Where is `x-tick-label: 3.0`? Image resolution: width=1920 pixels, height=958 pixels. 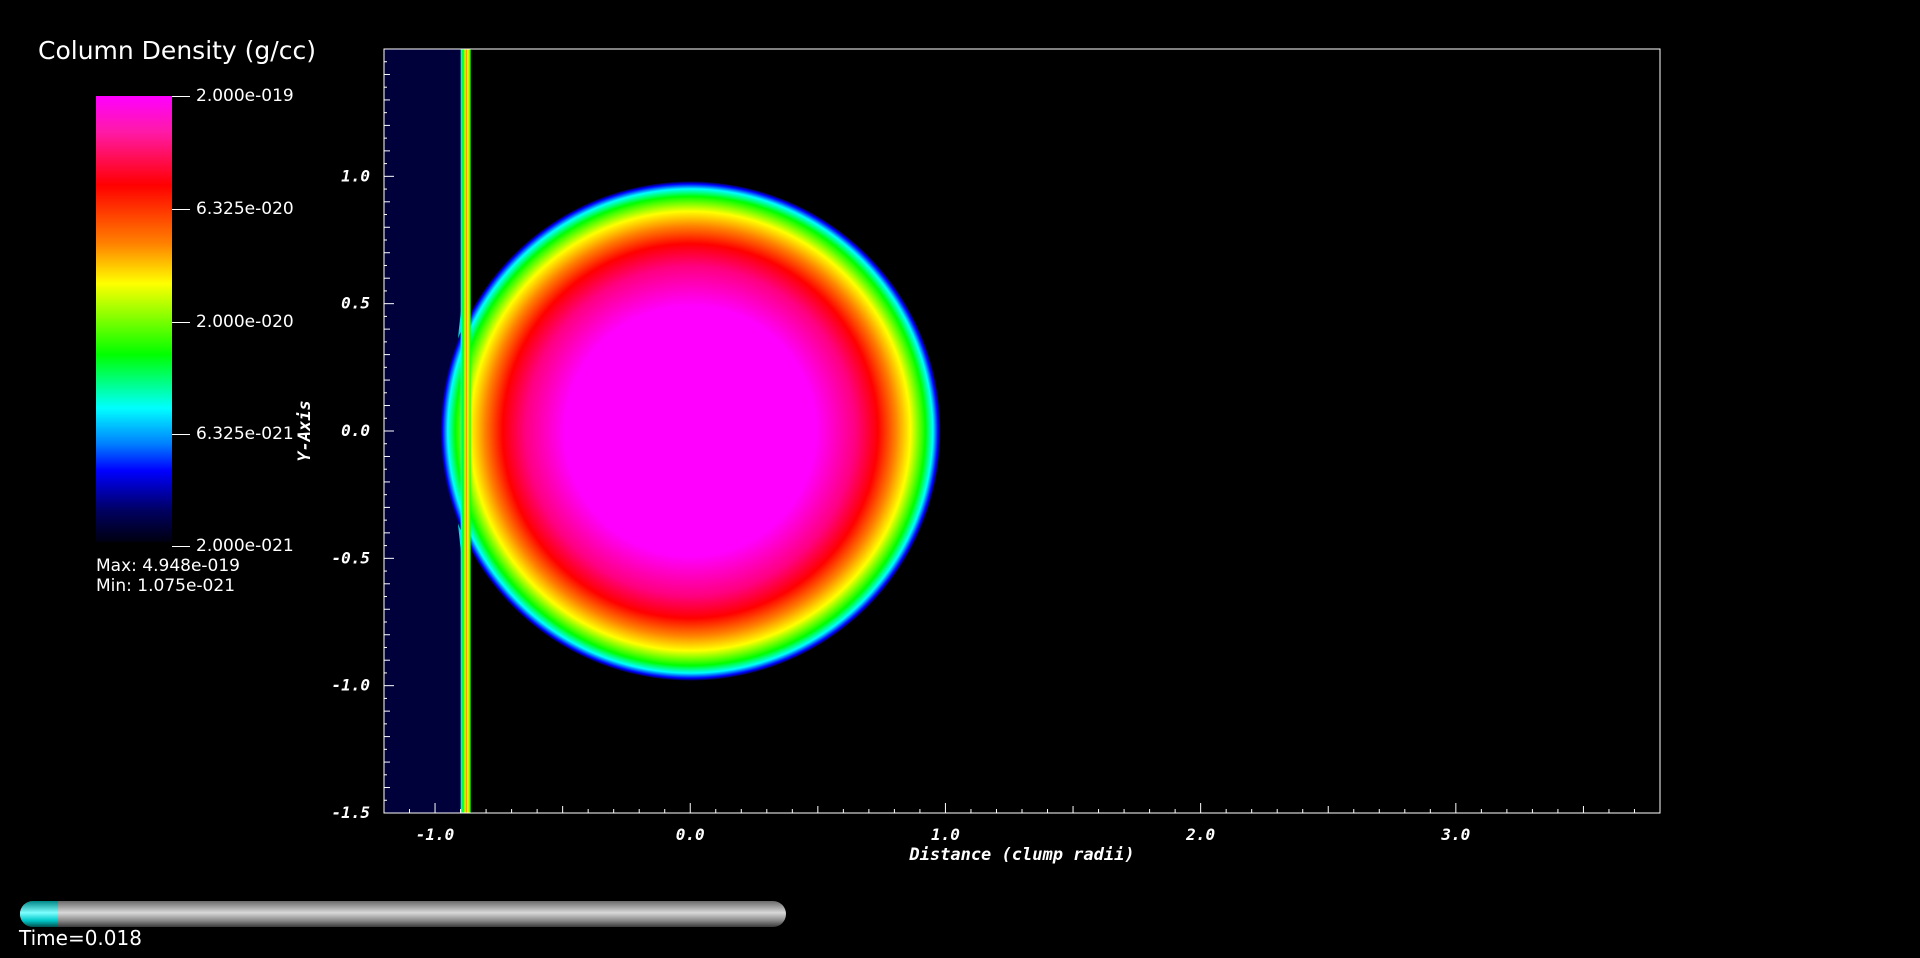 x-tick-label: 3.0 is located at coordinates (1455, 834).